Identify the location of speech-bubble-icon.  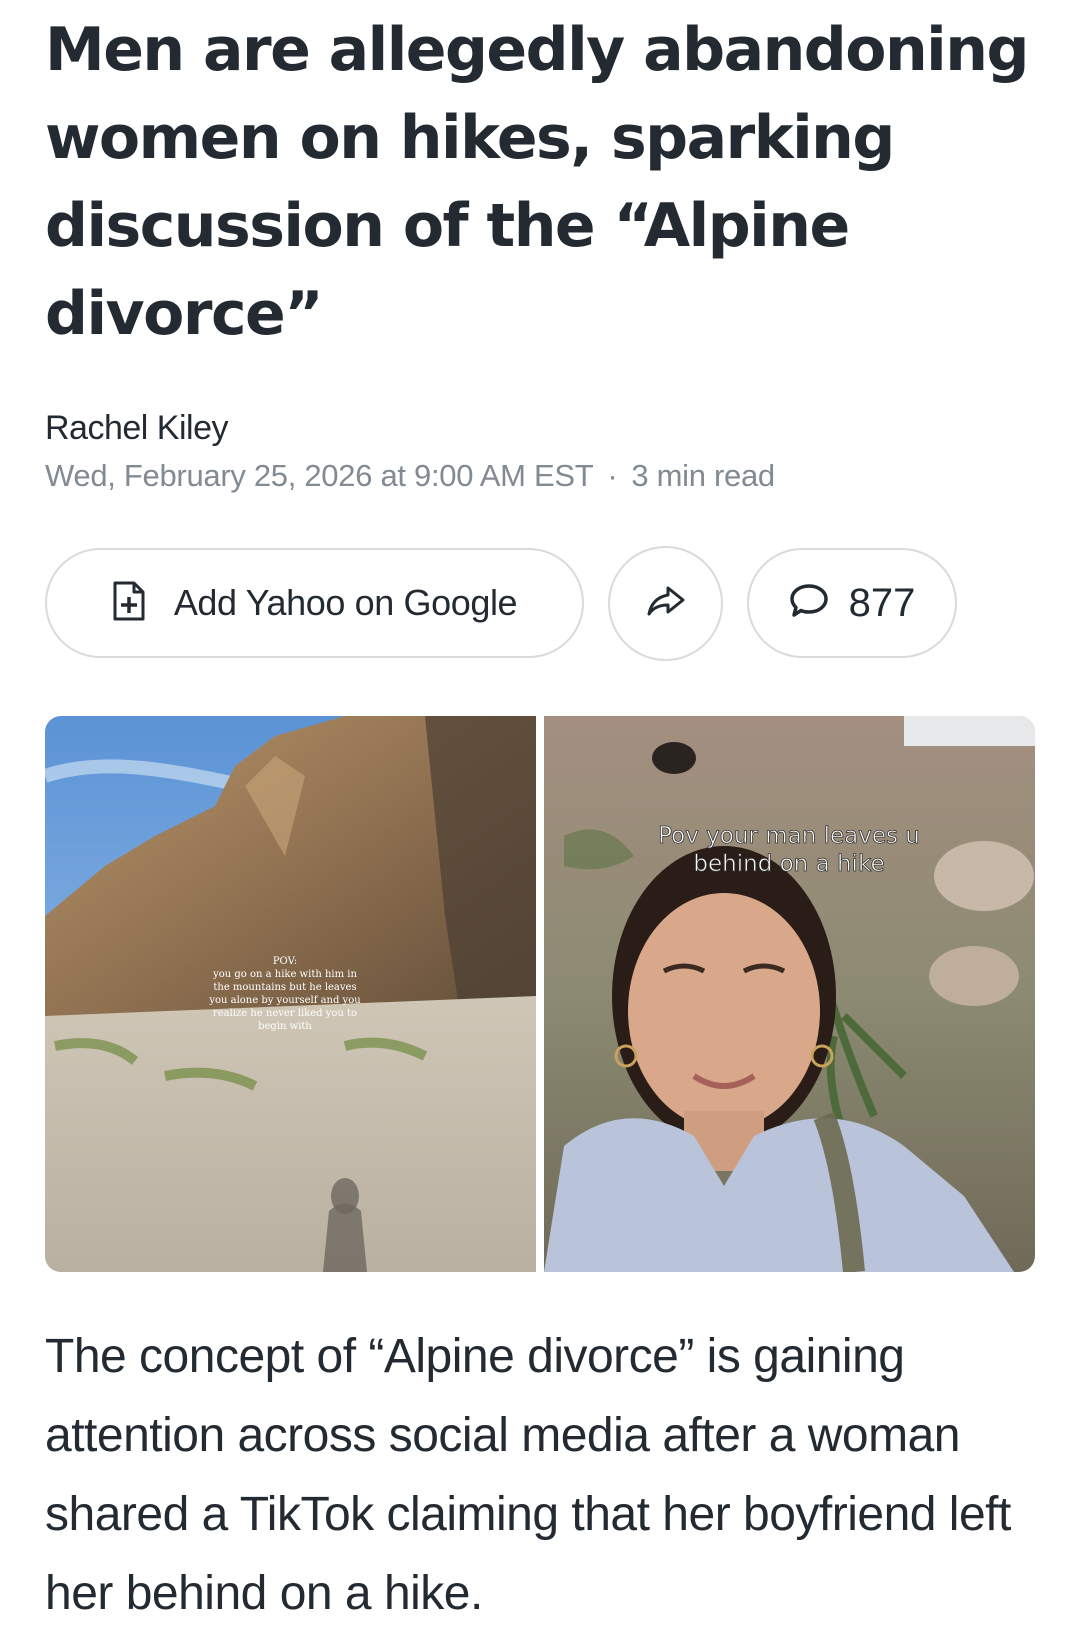
(809, 603).